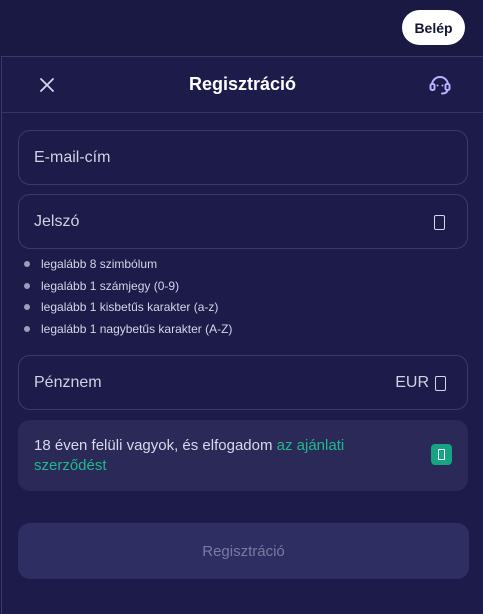  What do you see at coordinates (433, 27) in the screenshot?
I see `login-button: Belép` at bounding box center [433, 27].